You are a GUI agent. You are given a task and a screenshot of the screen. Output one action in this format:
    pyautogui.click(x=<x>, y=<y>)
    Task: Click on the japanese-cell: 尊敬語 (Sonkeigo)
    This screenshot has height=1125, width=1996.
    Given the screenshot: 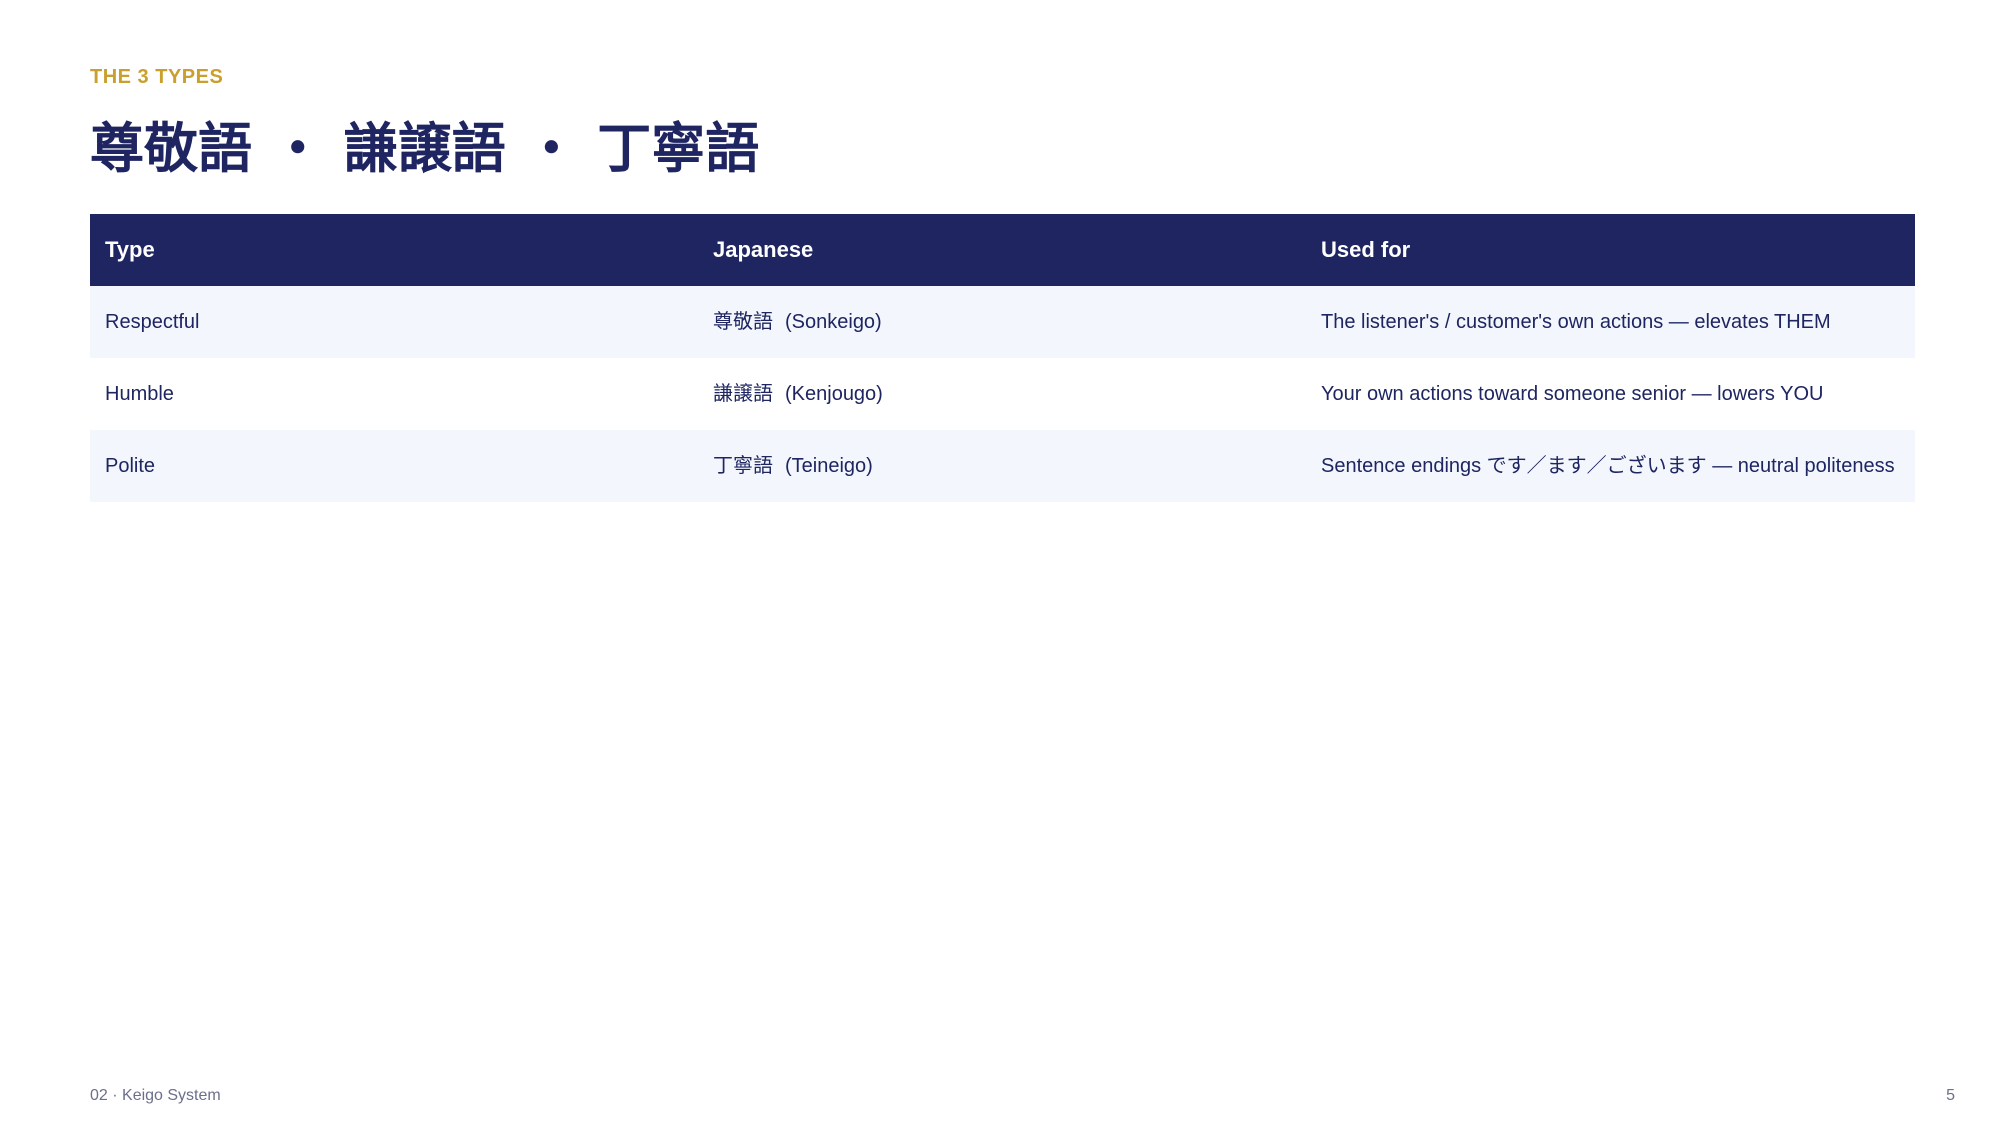 What is the action you would take?
    pyautogui.click(x=1002, y=322)
    